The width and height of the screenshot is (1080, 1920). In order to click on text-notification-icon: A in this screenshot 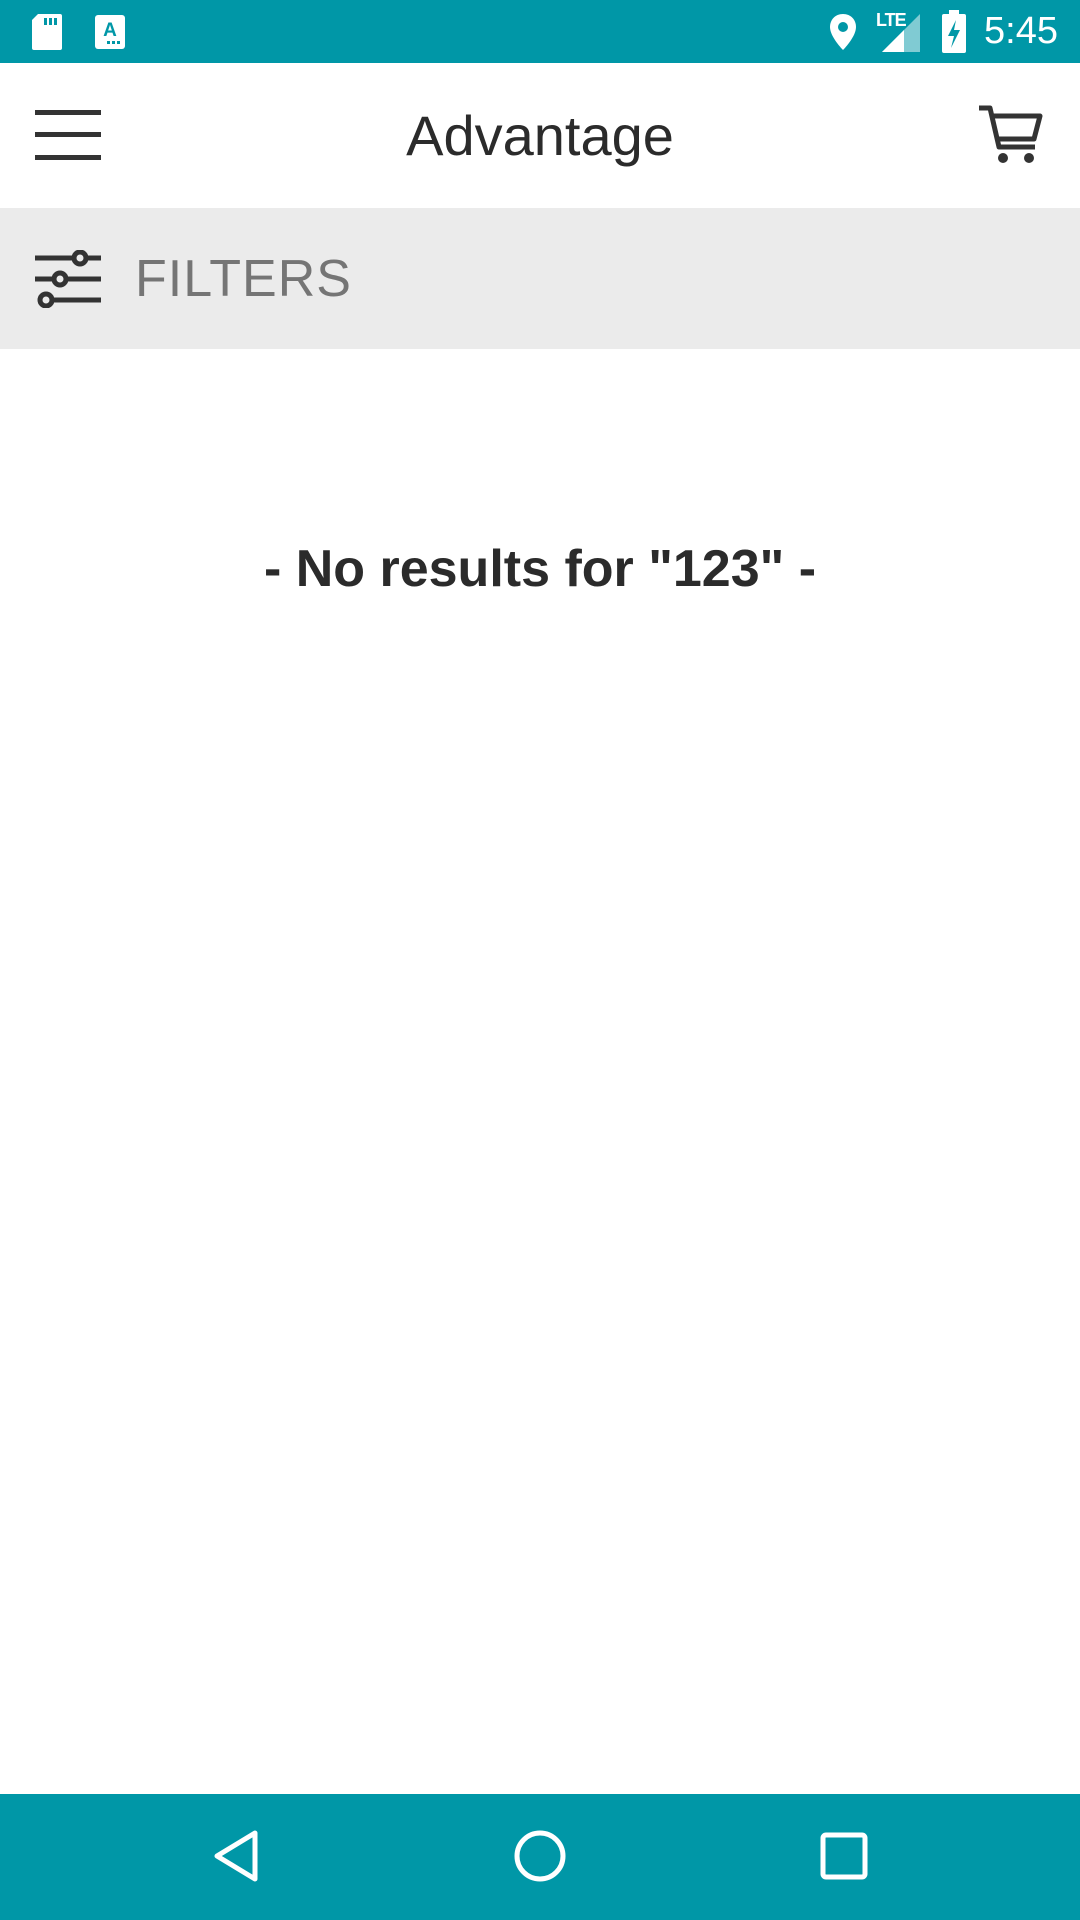, I will do `click(110, 34)`.